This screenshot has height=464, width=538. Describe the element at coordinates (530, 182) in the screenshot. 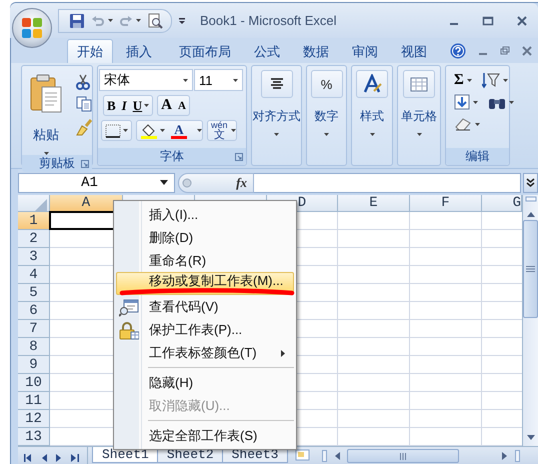

I see `expand-formula-bar-button` at that location.